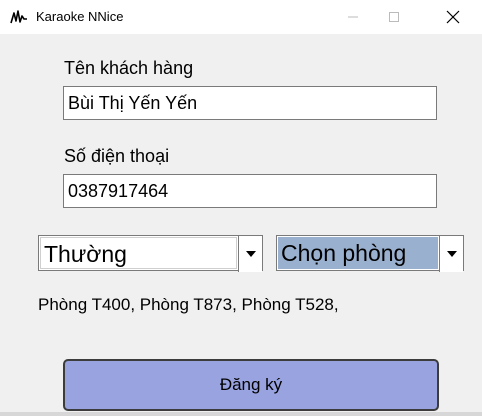 The height and width of the screenshot is (416, 482). Describe the element at coordinates (358, 253) in the screenshot. I see `room-select-value: Chọn phòng` at that location.